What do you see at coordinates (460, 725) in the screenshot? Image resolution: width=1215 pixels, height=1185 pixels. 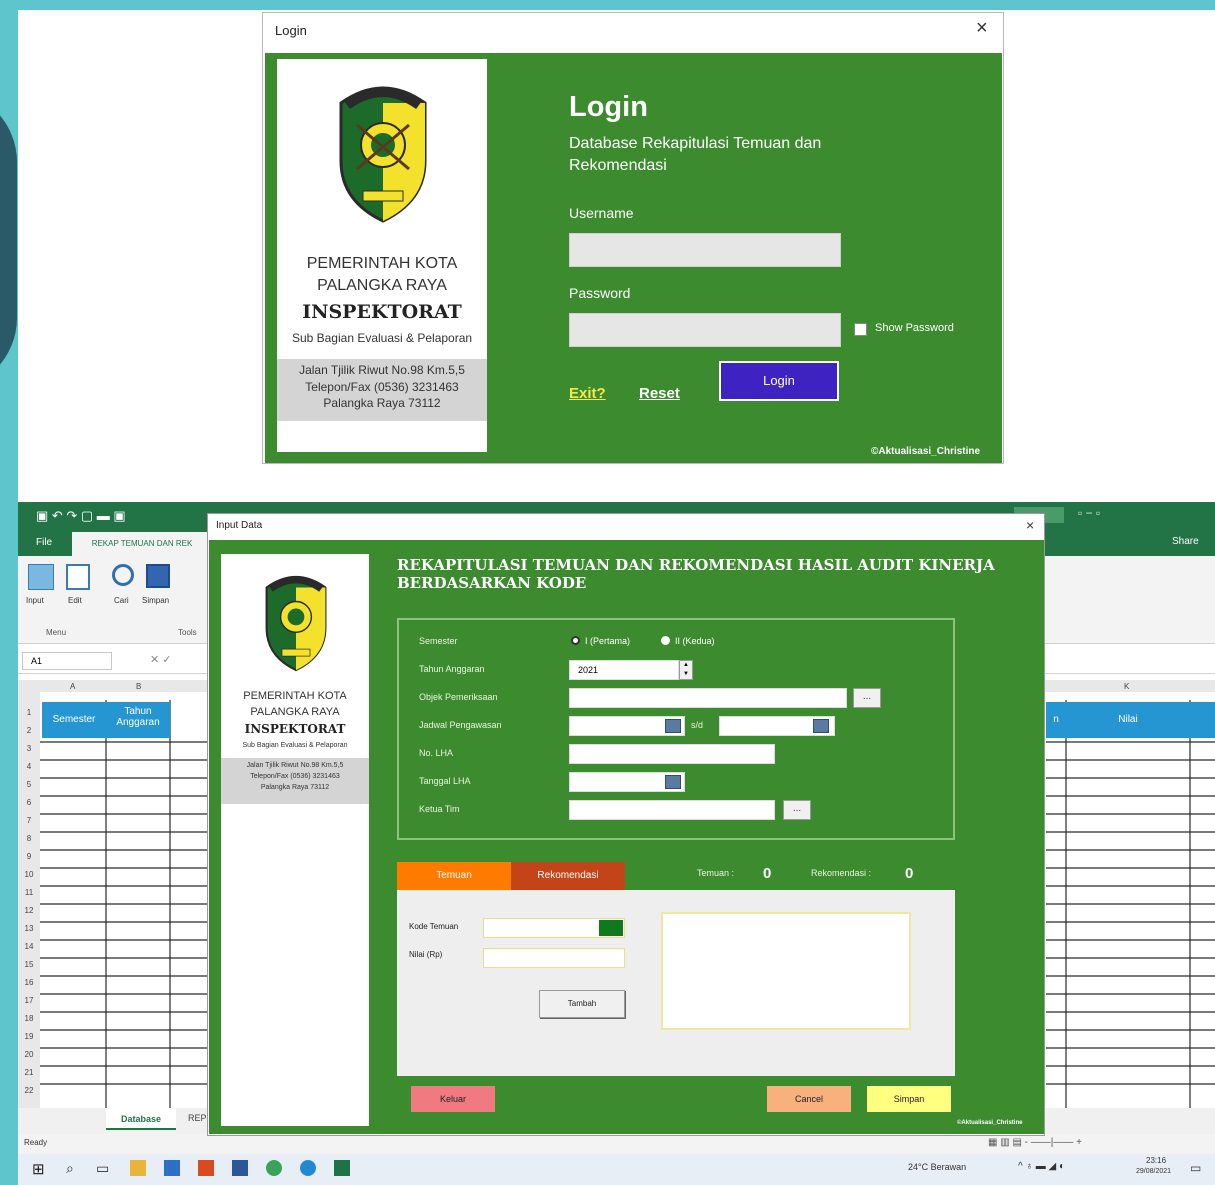 I see `jadwal-label: Jadwal Pengawasan` at bounding box center [460, 725].